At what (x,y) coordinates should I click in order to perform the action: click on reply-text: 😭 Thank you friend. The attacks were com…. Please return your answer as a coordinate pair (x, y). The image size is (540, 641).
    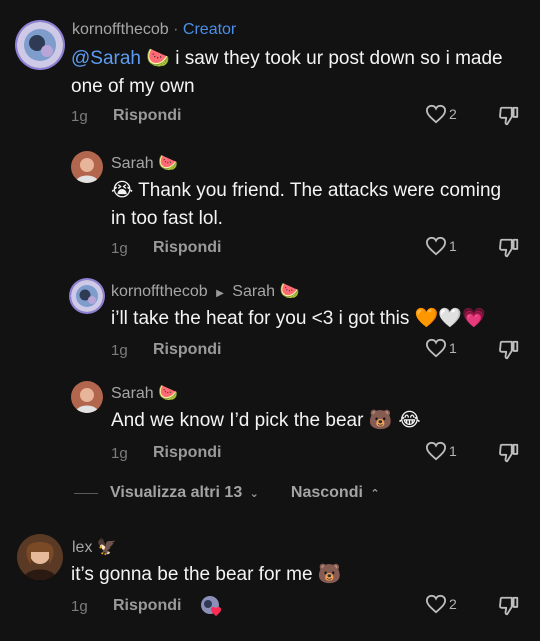
    Looking at the image, I should click on (306, 204).